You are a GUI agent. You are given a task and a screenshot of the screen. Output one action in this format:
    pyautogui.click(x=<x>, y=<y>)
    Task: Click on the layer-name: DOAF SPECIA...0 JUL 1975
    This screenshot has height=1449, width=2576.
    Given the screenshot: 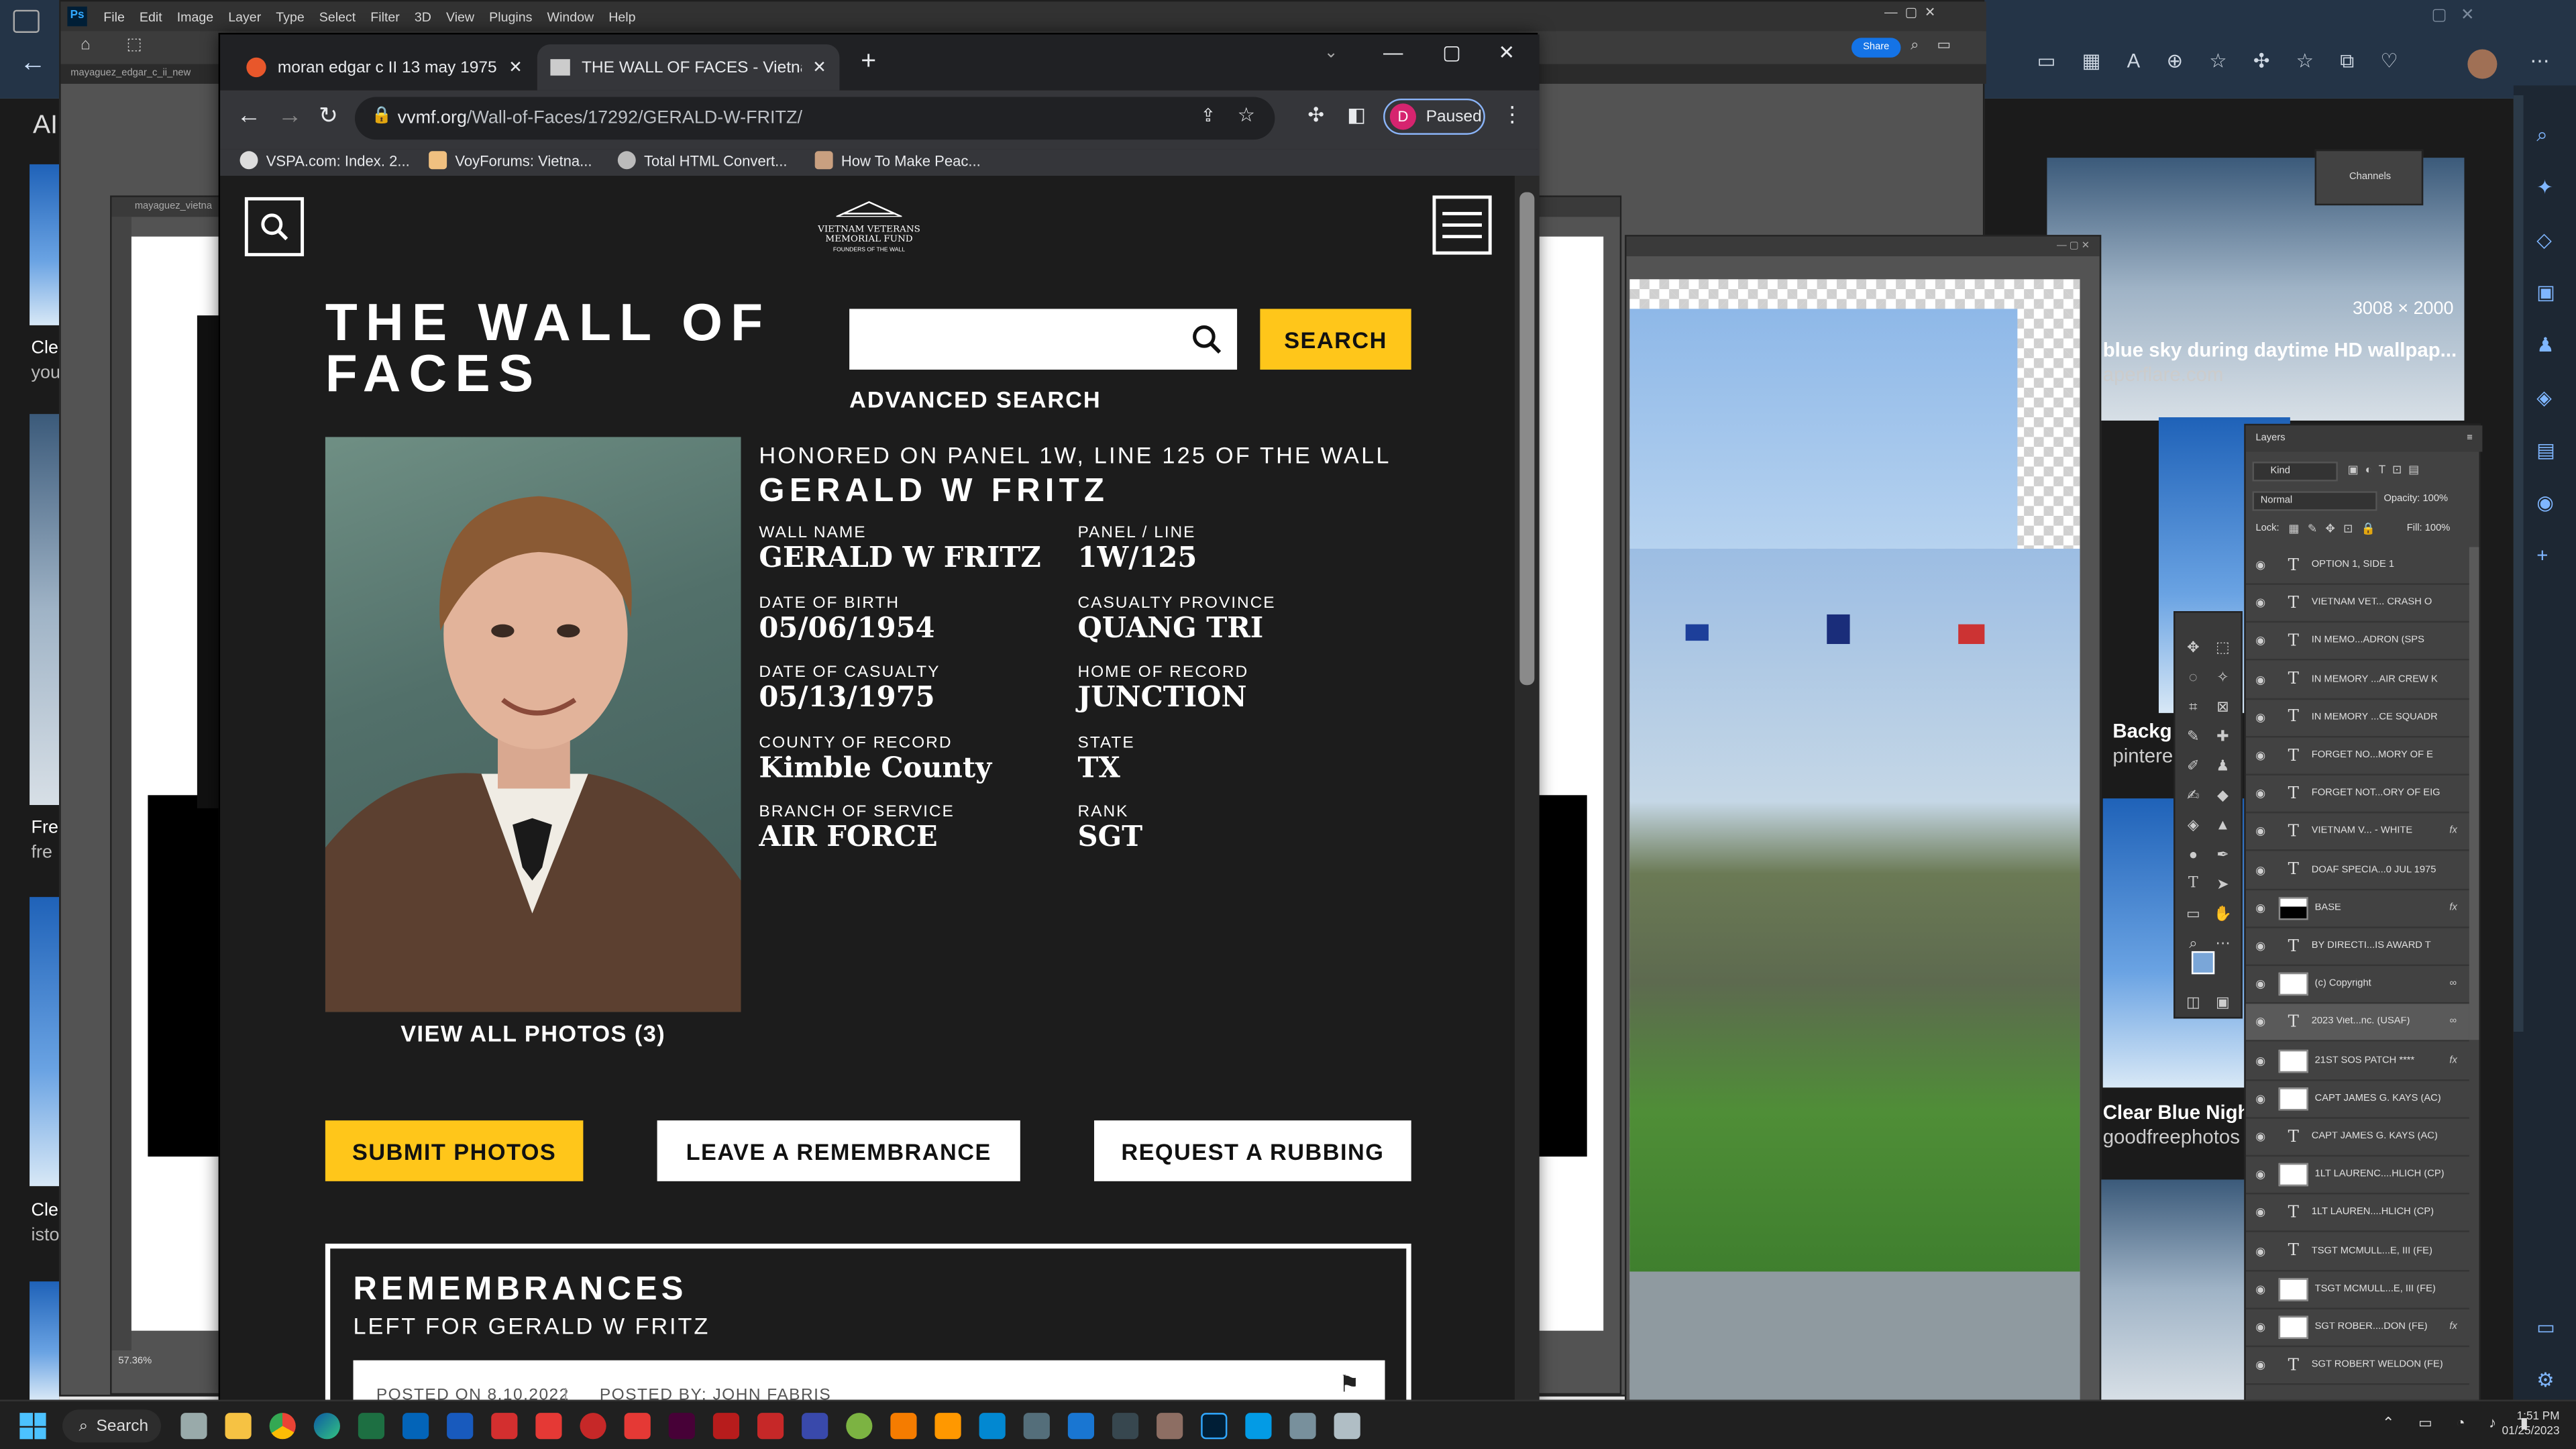 What is the action you would take?
    pyautogui.click(x=2381, y=870)
    